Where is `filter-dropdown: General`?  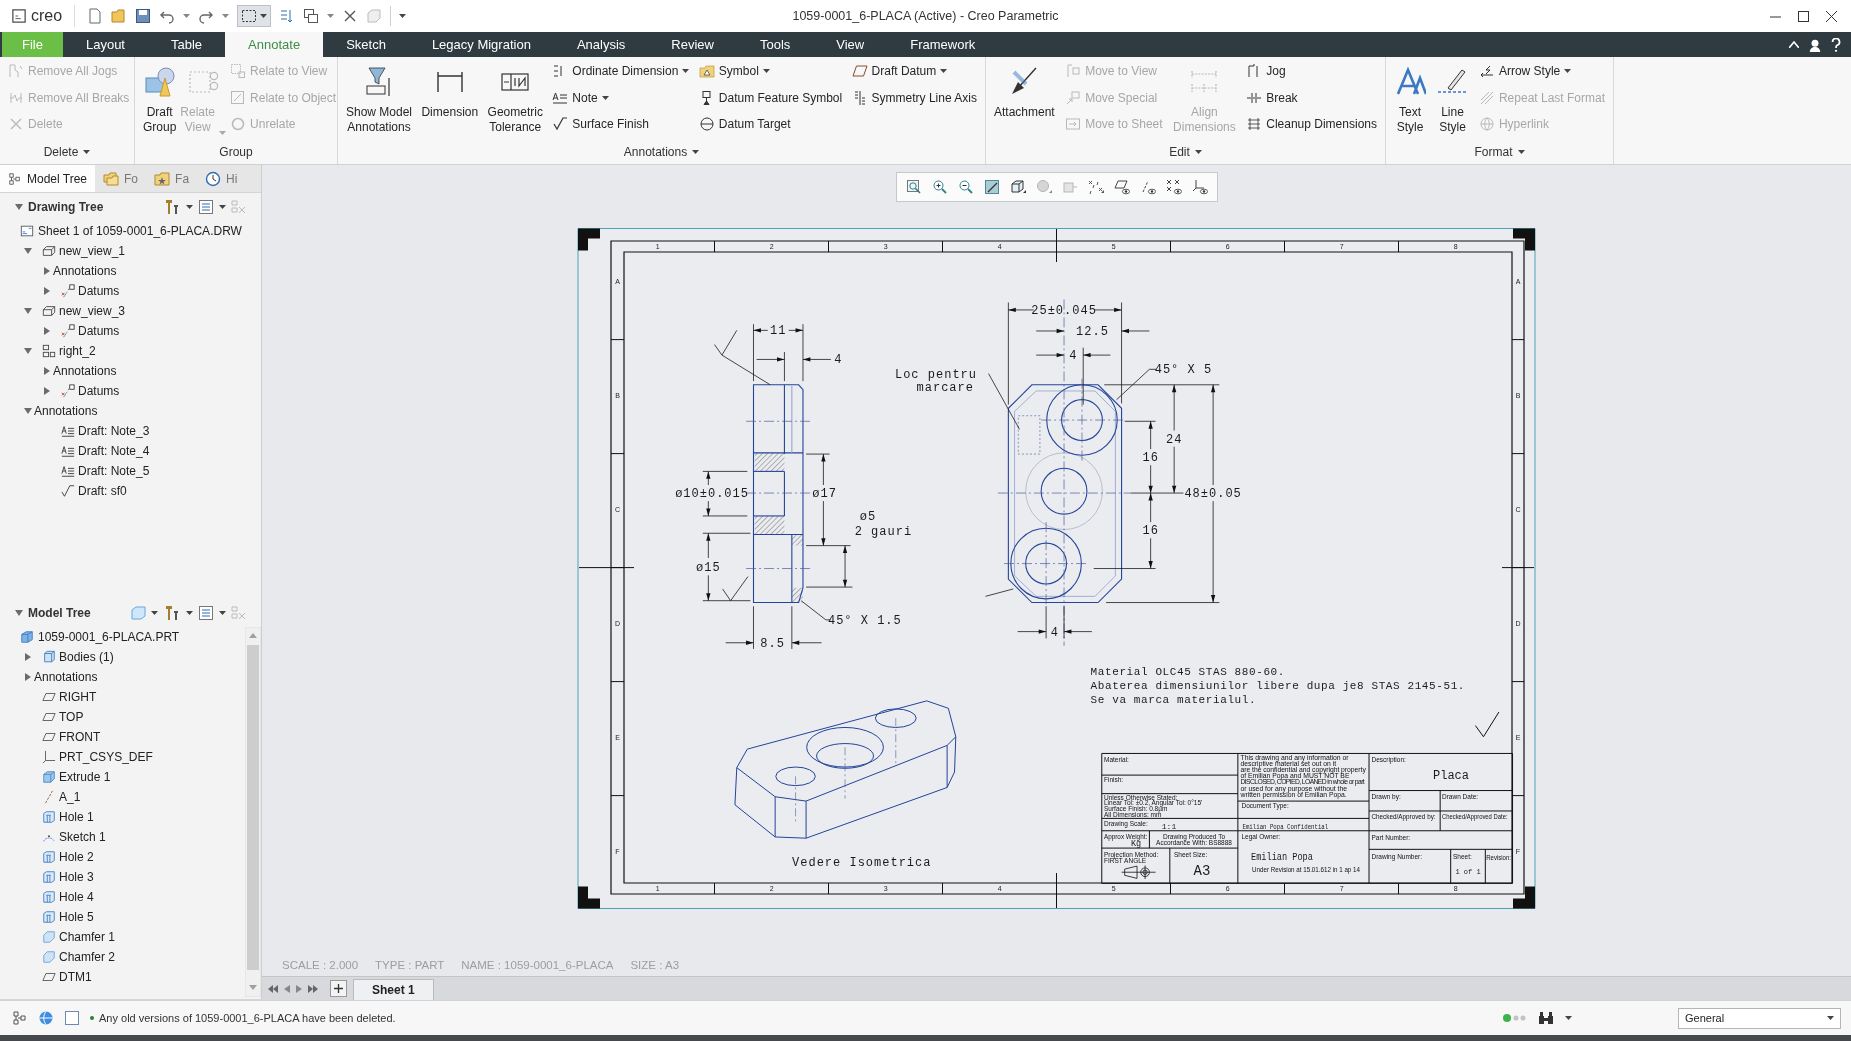 filter-dropdown: General is located at coordinates (1759, 1018).